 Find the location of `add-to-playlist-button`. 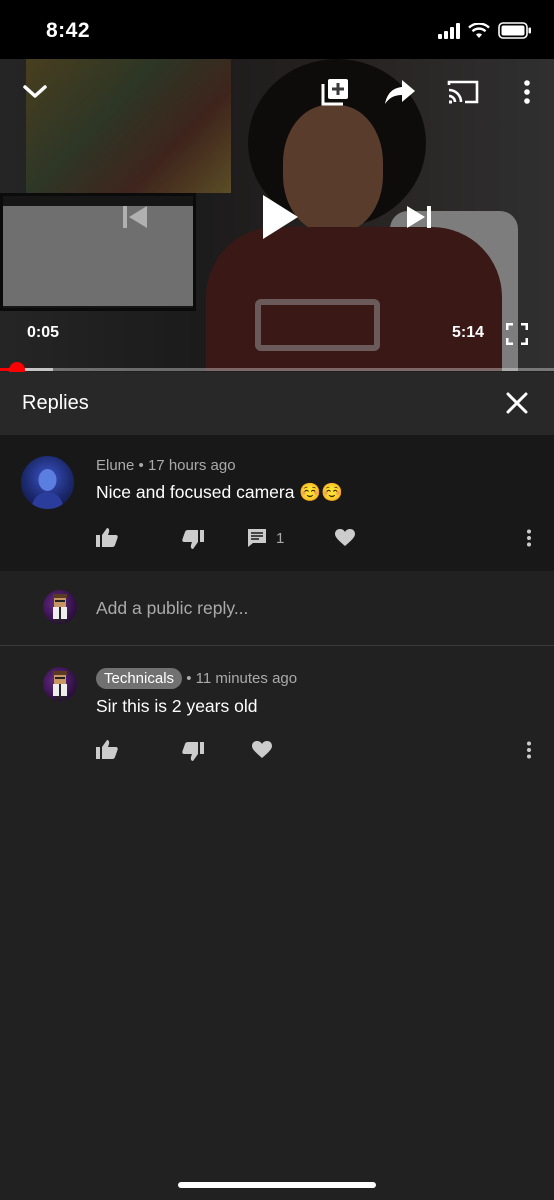

add-to-playlist-button is located at coordinates (335, 92).